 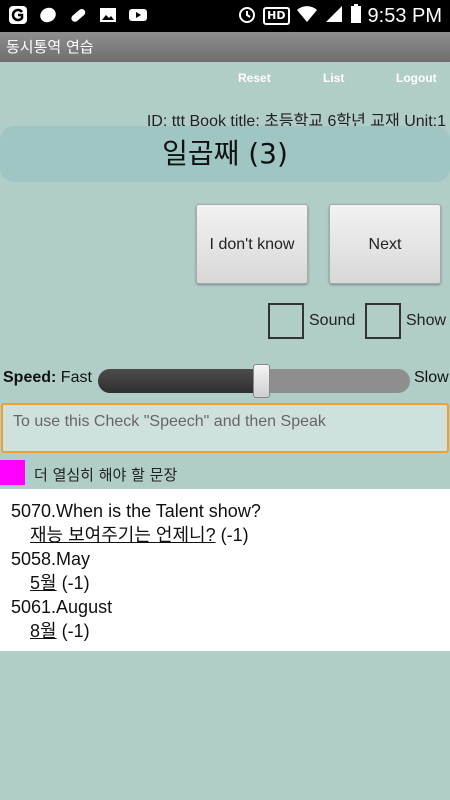 What do you see at coordinates (51, 559) in the screenshot?
I see `item-question: 5058.May` at bounding box center [51, 559].